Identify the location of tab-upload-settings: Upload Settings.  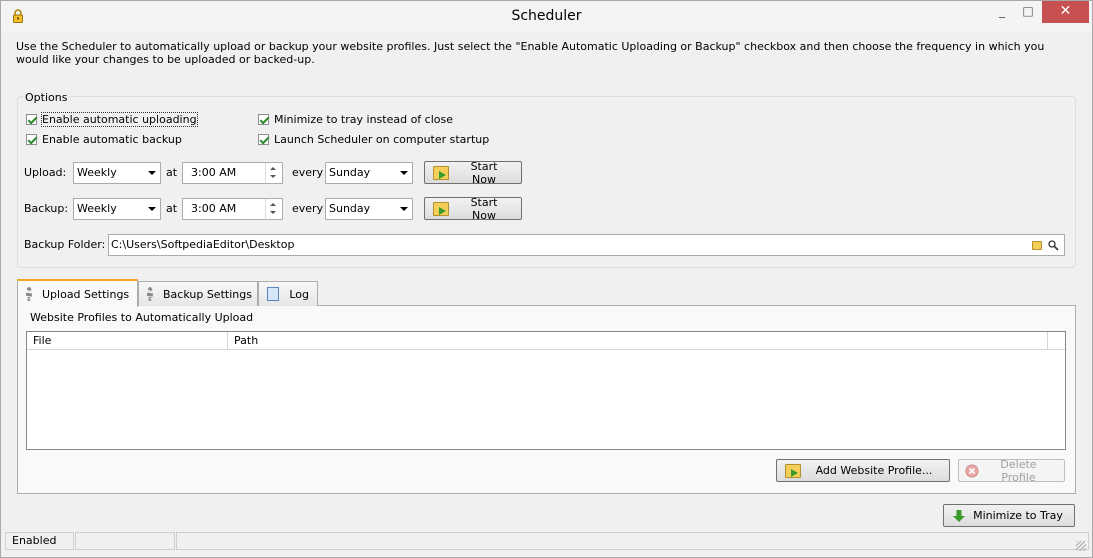
(77, 293).